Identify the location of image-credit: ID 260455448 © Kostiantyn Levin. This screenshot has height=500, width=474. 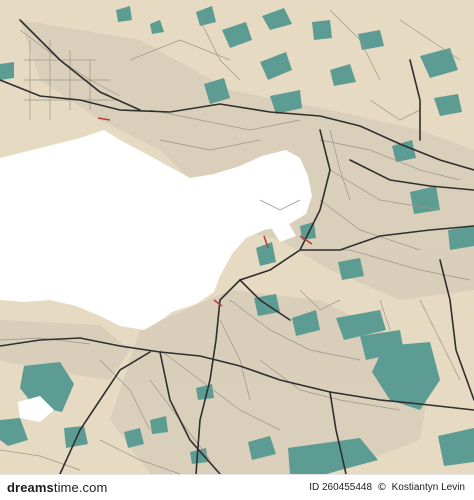
(387, 487).